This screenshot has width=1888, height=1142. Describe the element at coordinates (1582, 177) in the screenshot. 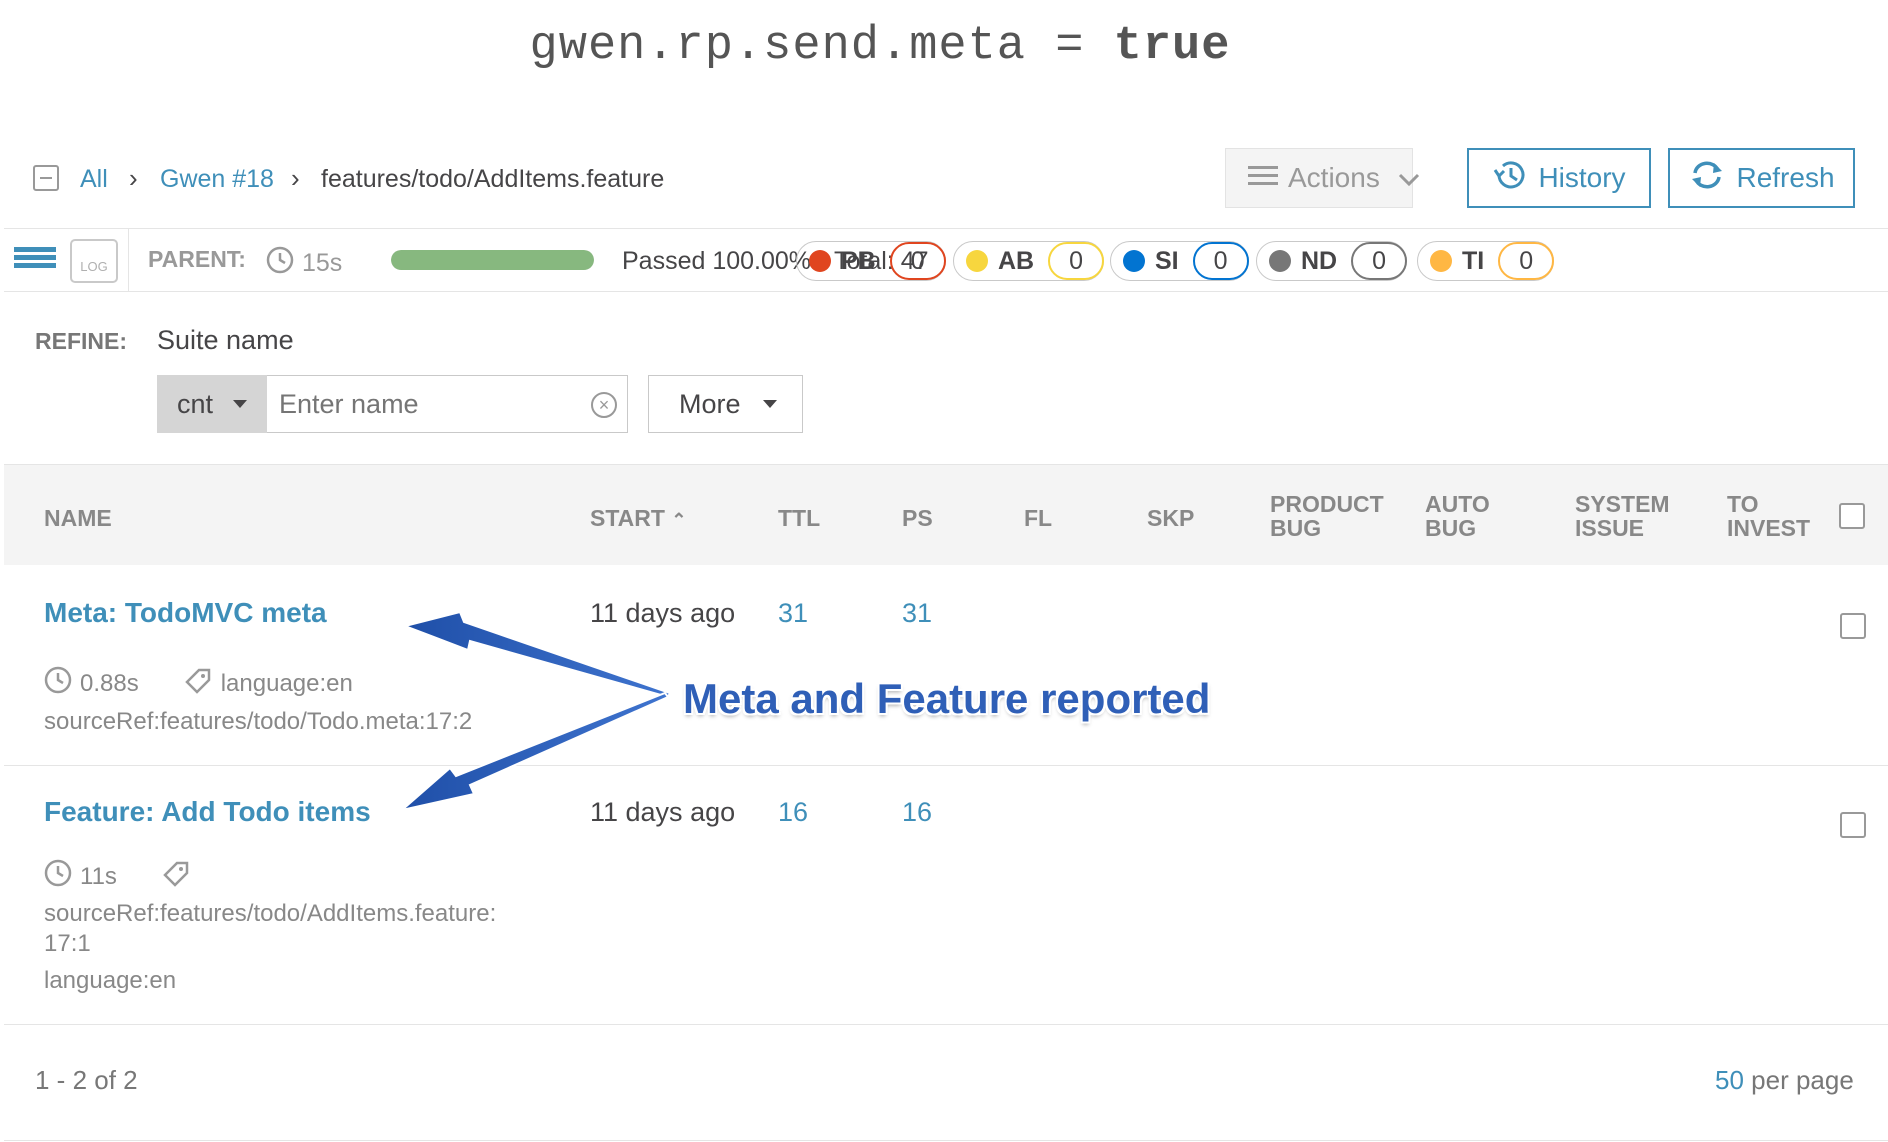

I see `history-label: History` at that location.